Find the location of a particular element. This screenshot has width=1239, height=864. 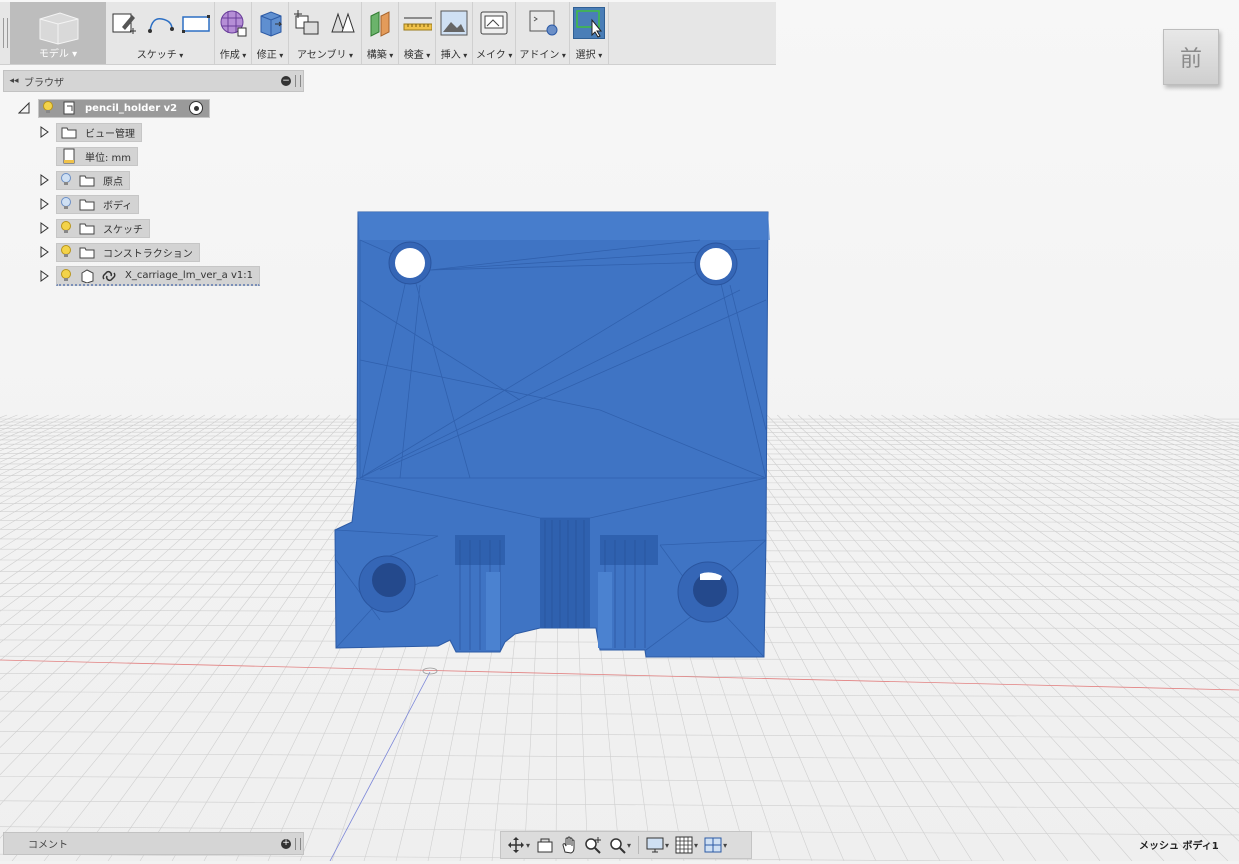

fit-button: ▾ is located at coordinates (619, 845).